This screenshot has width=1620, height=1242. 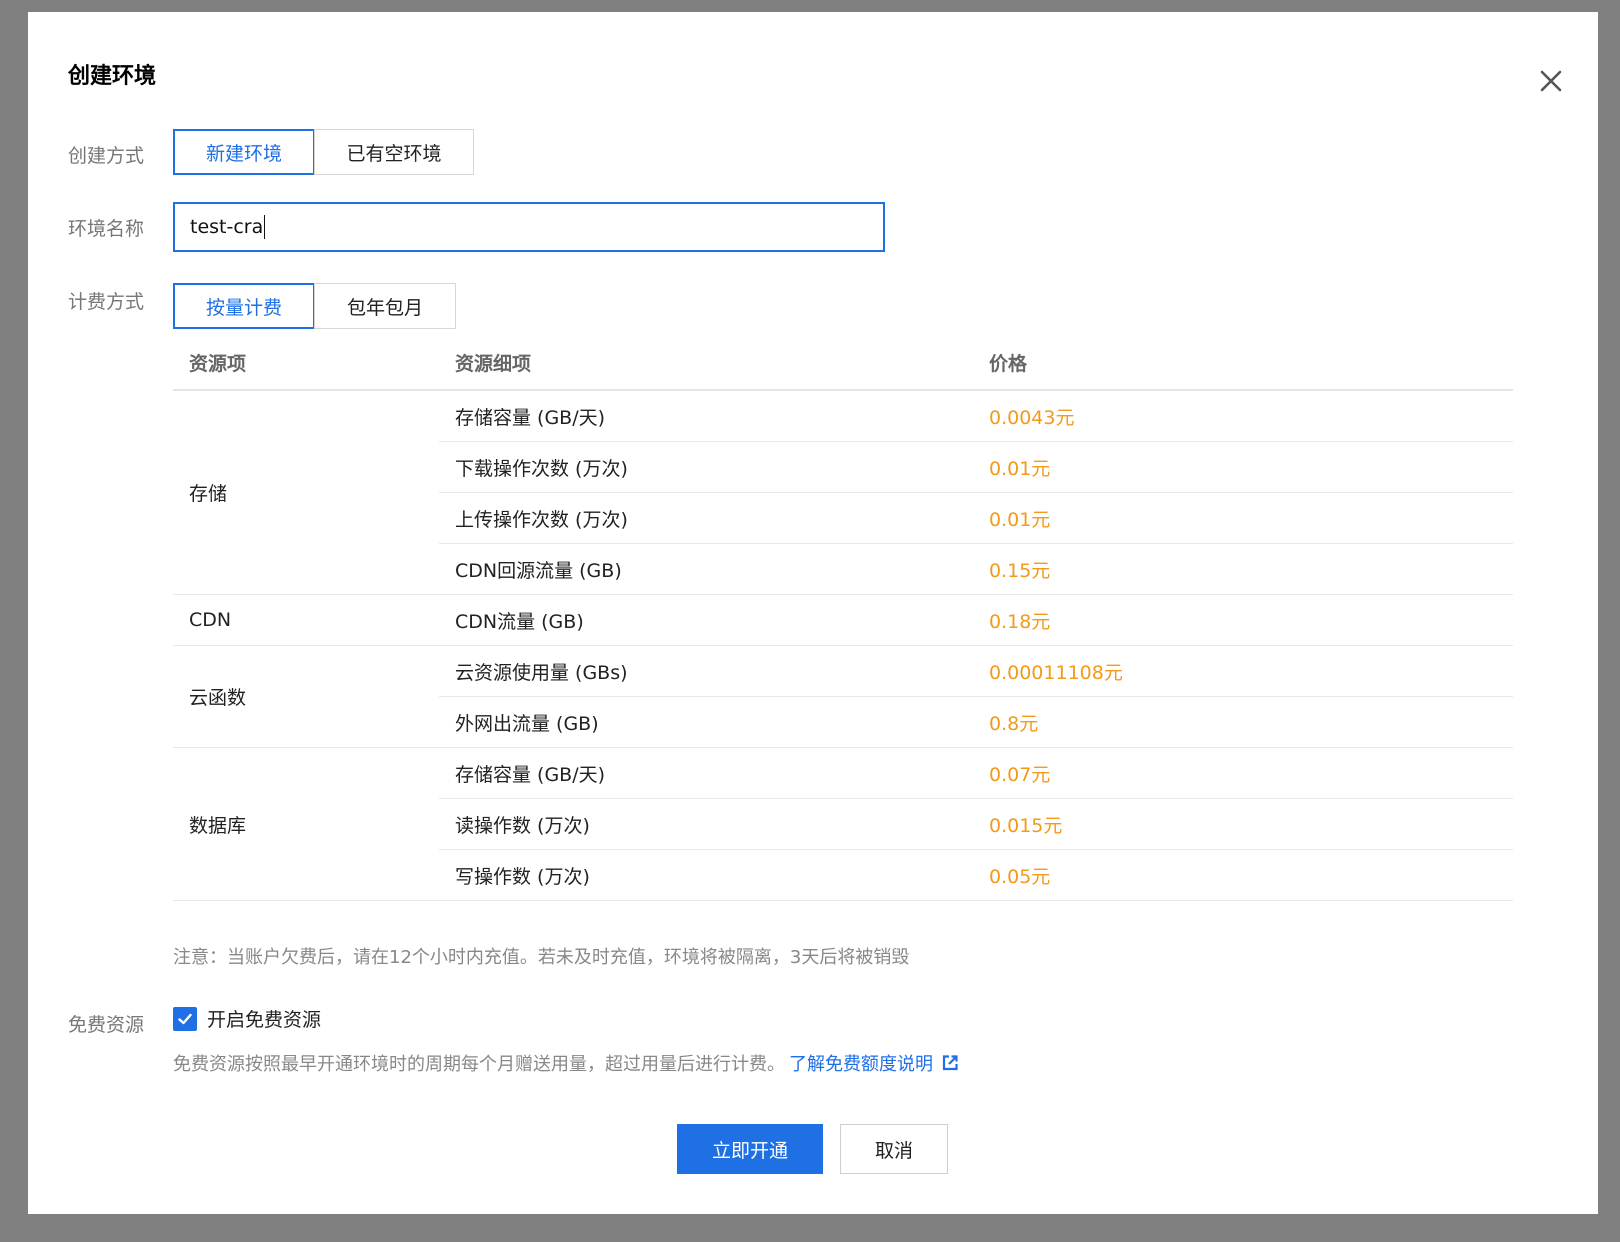 I want to click on free-resource-checkbox-label: 开启免费资源, so click(x=264, y=1018).